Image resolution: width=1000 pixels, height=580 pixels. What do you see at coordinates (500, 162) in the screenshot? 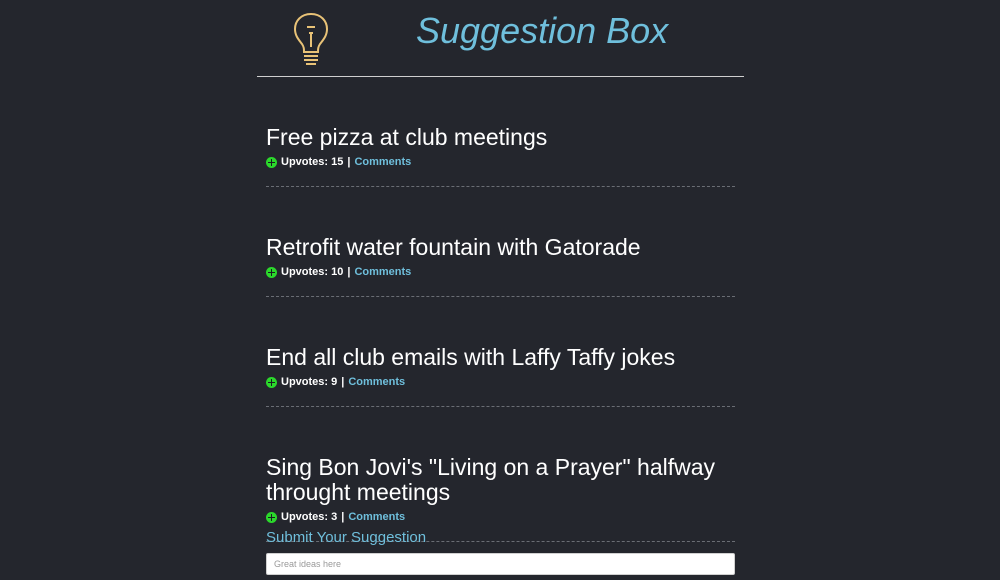
I see `suggestion-meta: Upvotes: 15 | Comments` at bounding box center [500, 162].